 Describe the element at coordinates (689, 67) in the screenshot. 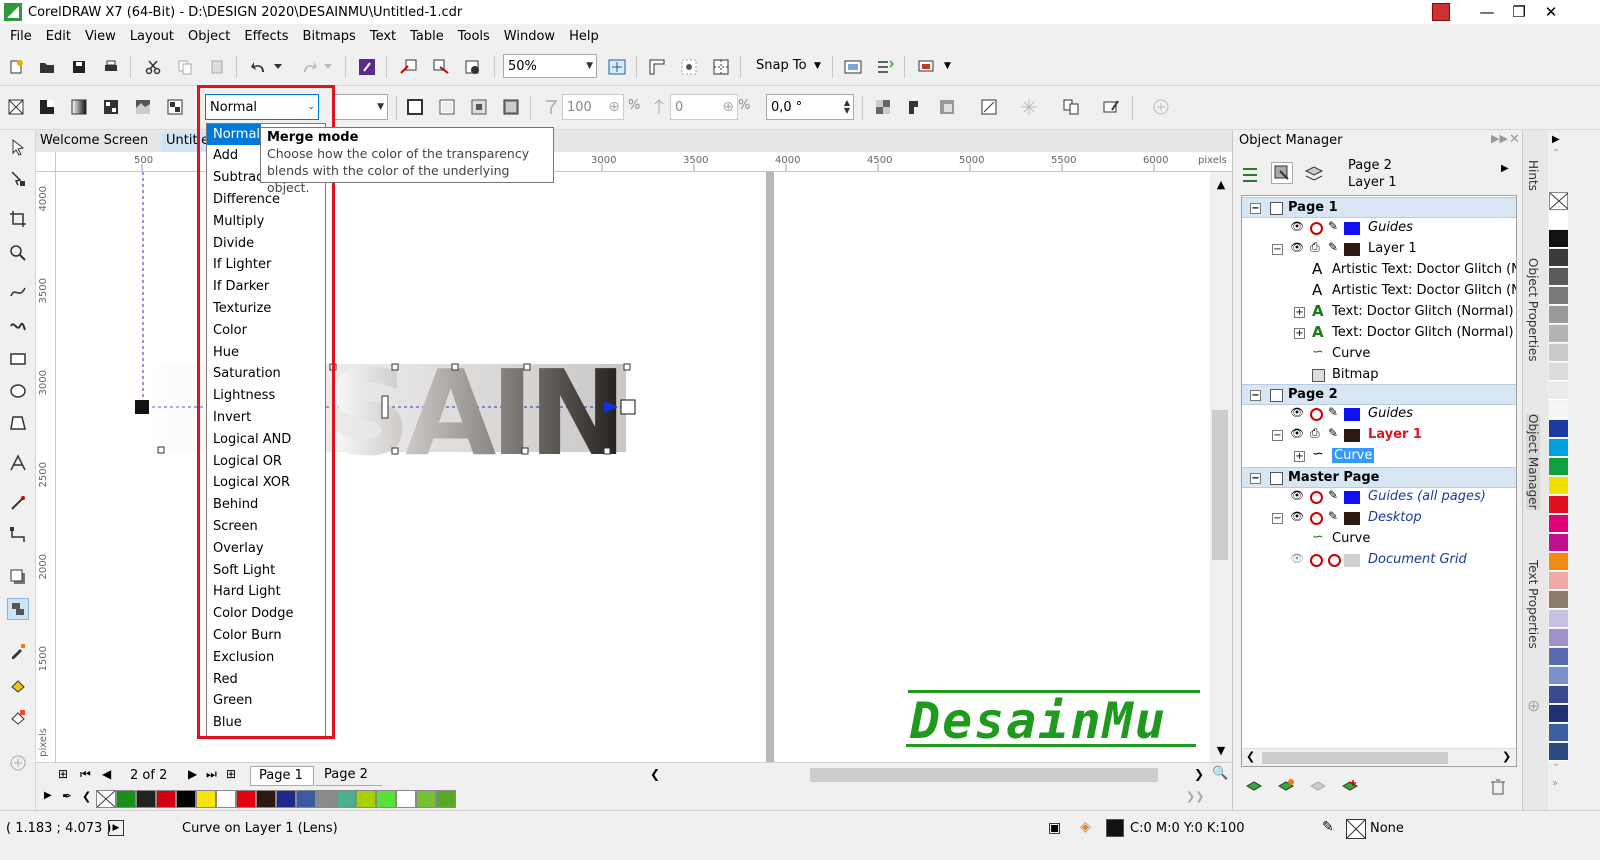

I see `grid-toggle-icon` at that location.